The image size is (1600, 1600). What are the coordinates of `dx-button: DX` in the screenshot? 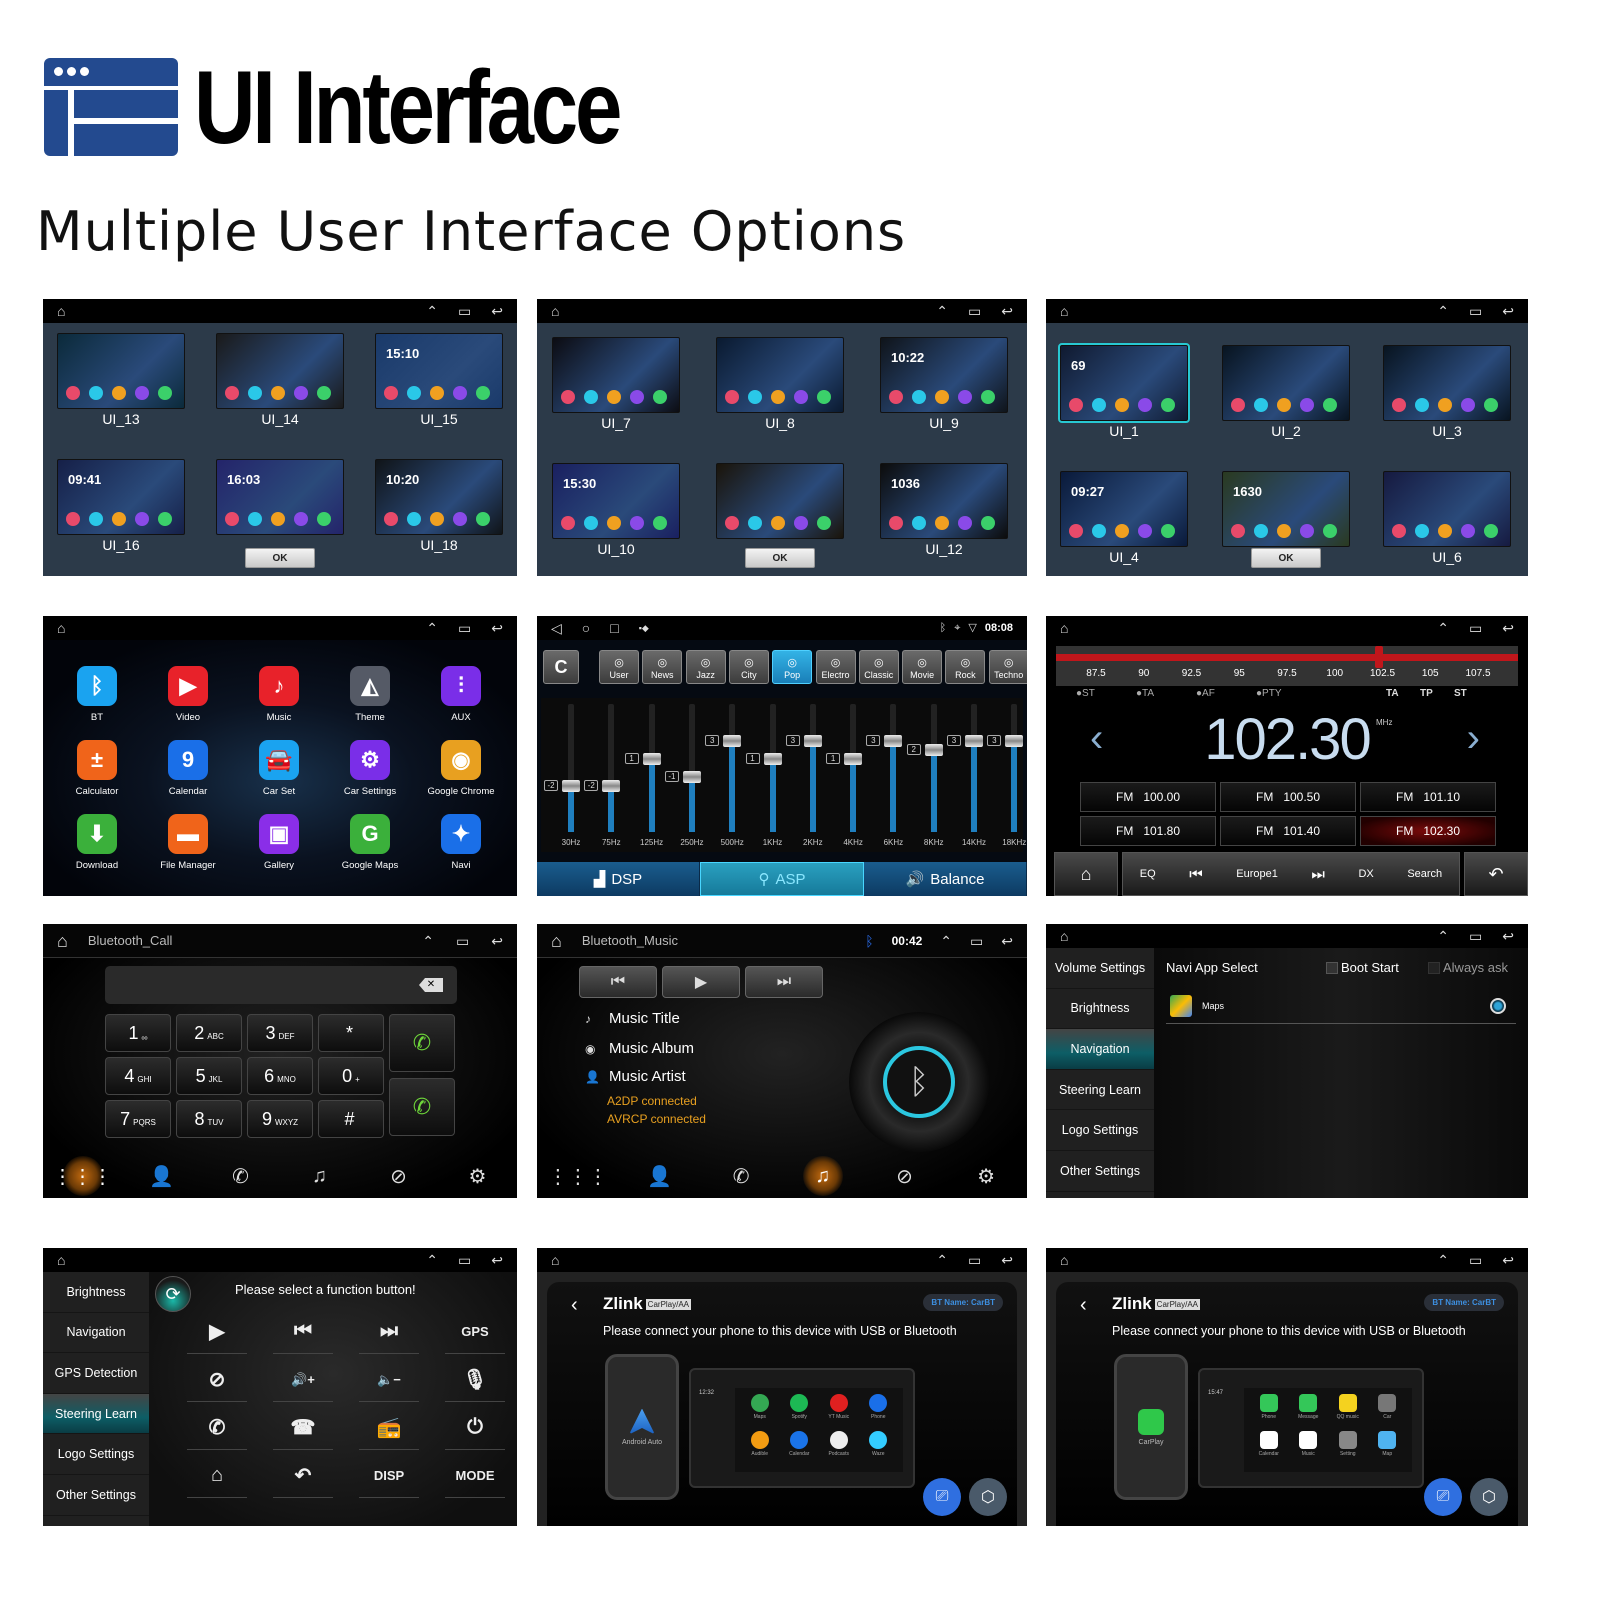 It's located at (1365, 874).